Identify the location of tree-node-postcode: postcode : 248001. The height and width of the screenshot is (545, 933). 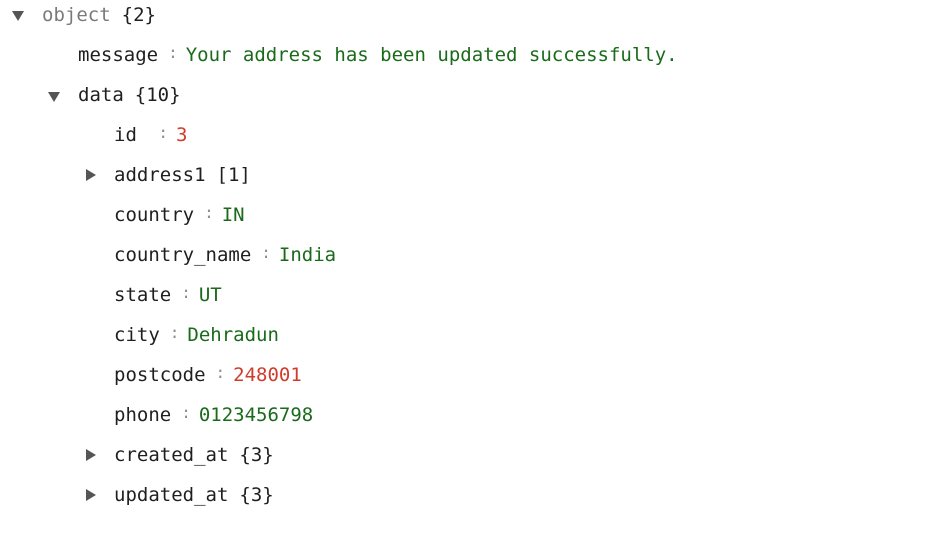
(208, 375).